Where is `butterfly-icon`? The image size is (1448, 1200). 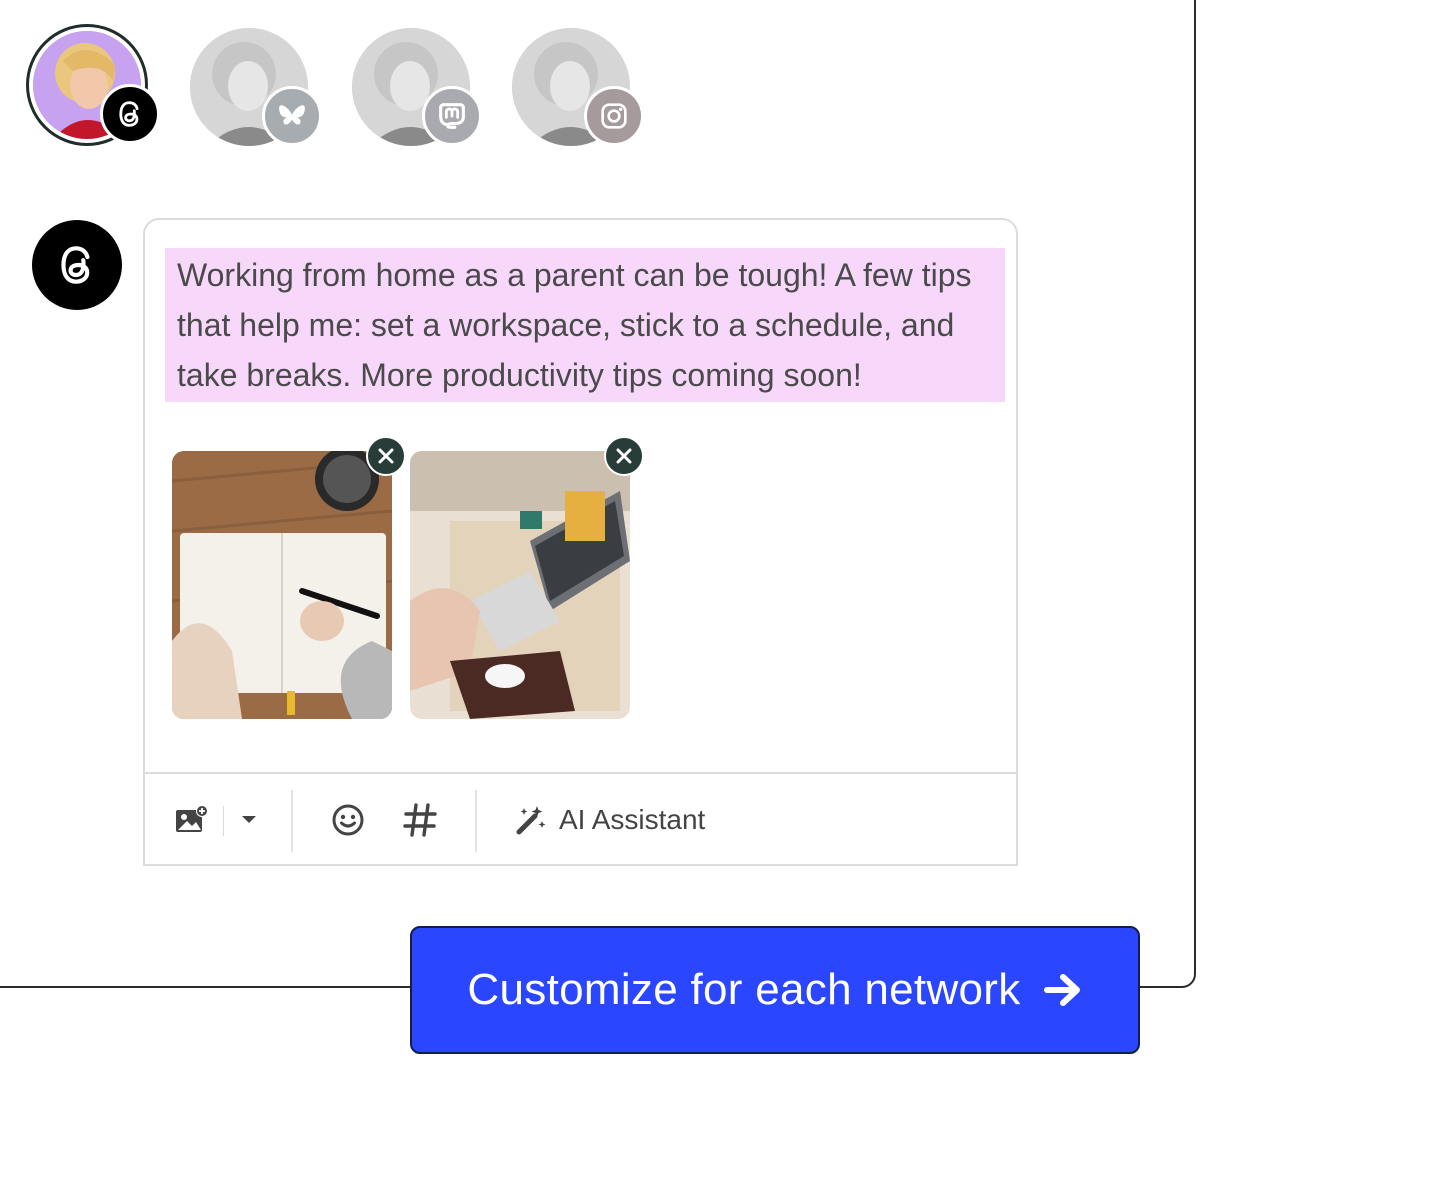 butterfly-icon is located at coordinates (292, 115).